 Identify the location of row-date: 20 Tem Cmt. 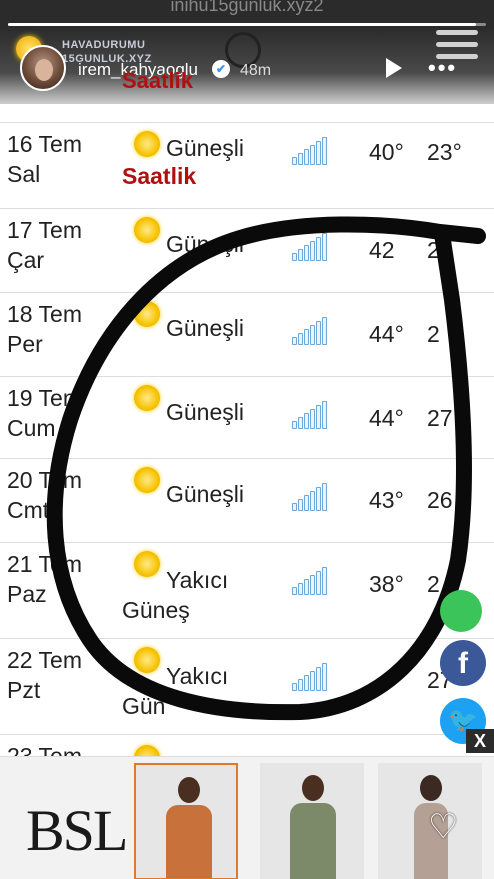
(45, 495).